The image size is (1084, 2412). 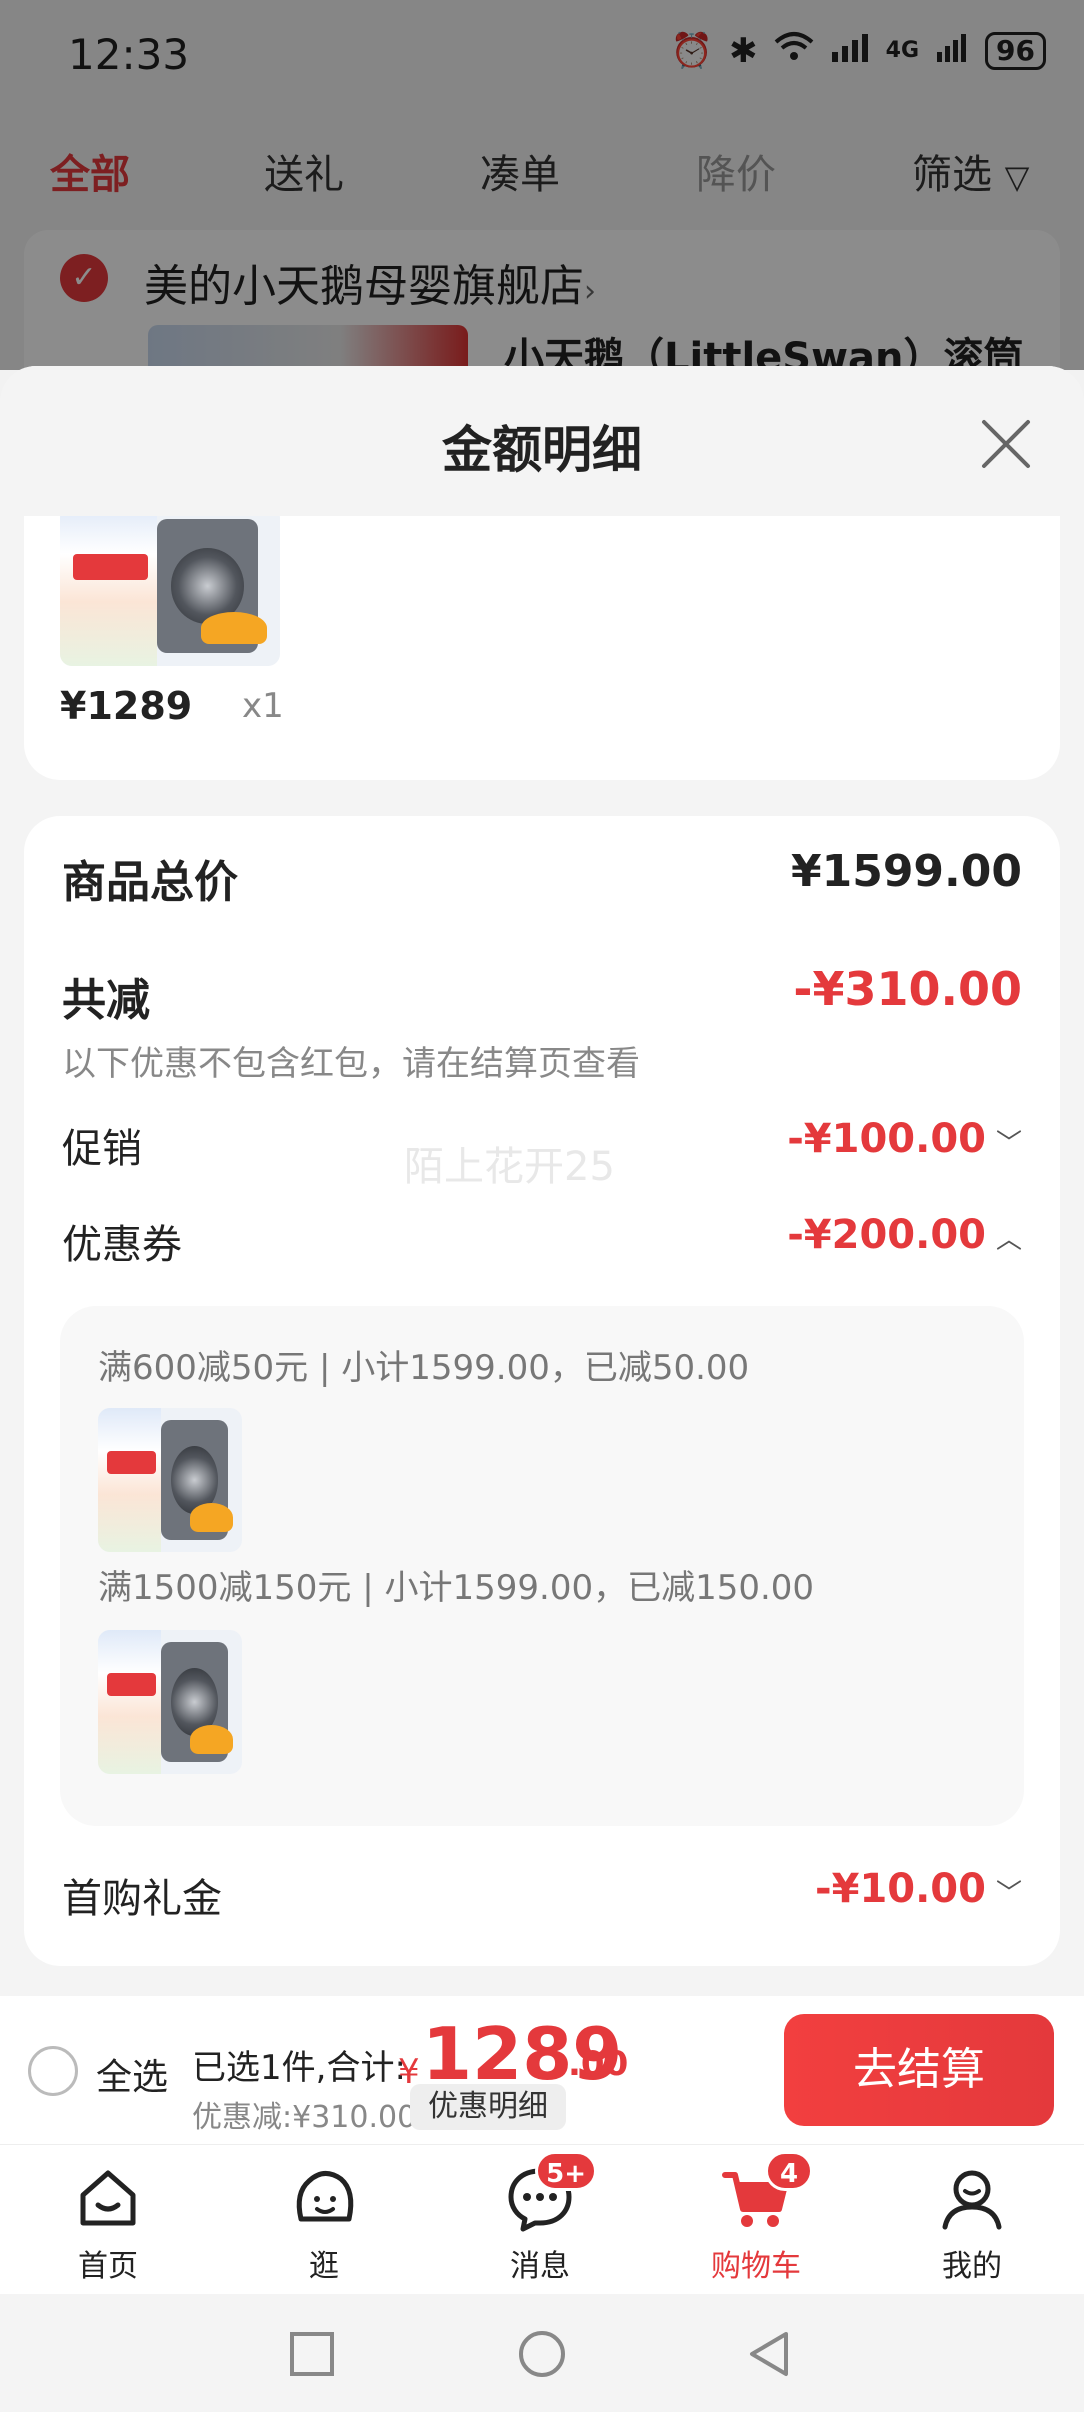 I want to click on bottom-tab-bar: 首页 逛 5+ 消息 4 购物车 我的, so click(x=542, y=2219).